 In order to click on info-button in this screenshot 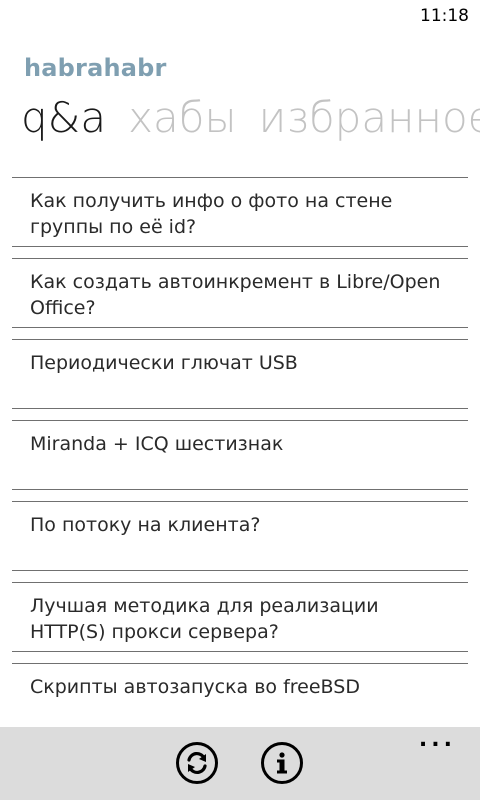, I will do `click(282, 763)`.